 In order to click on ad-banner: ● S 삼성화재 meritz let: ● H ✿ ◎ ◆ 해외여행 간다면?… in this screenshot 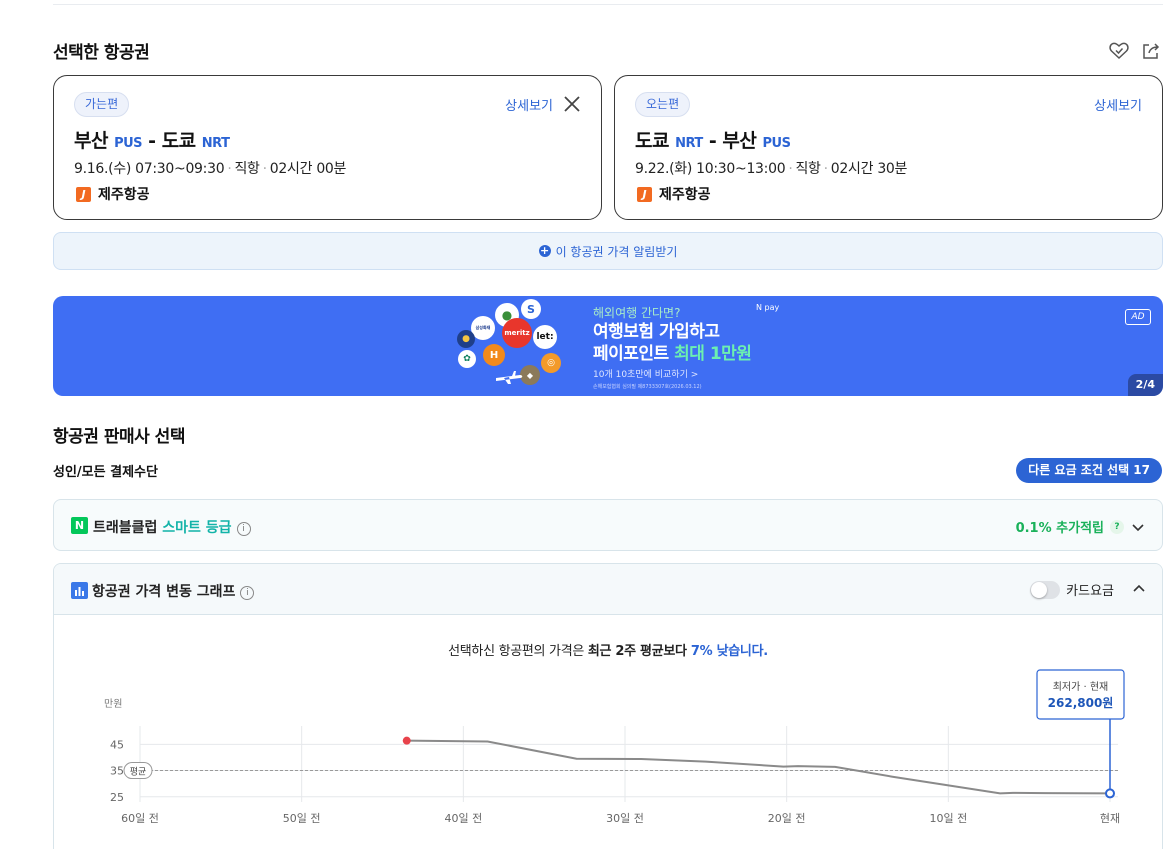, I will do `click(608, 346)`.